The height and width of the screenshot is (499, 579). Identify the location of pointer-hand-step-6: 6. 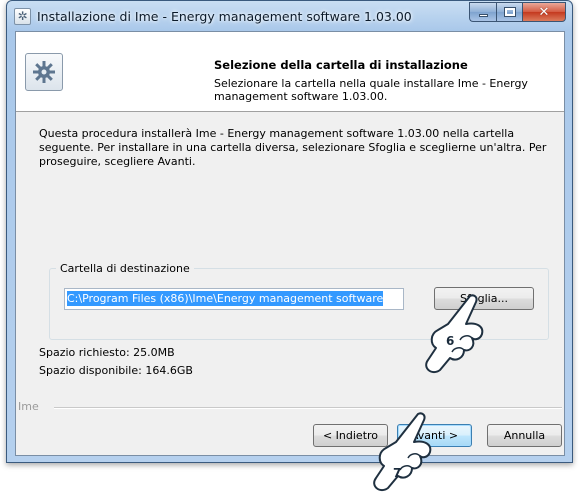
(458, 334).